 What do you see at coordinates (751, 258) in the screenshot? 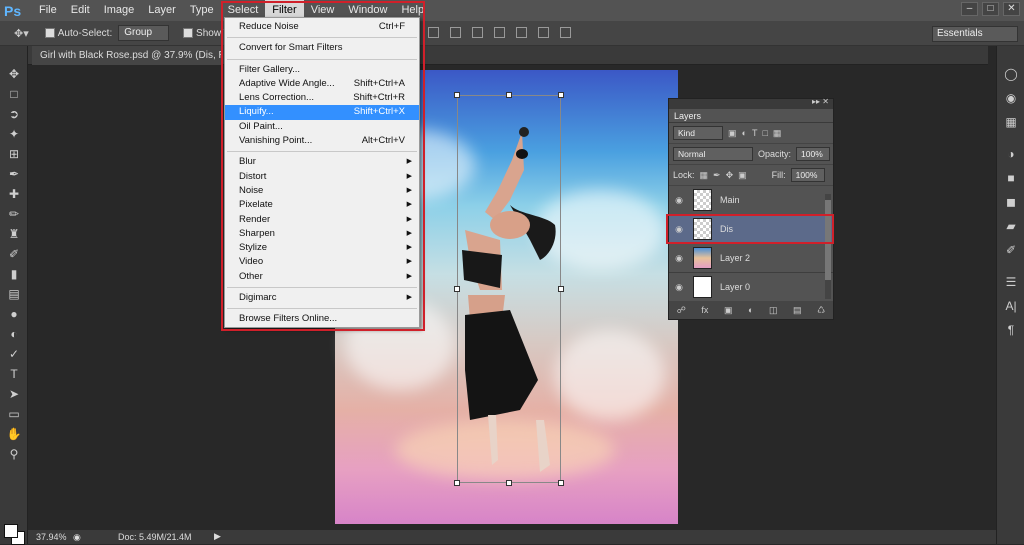
I see `layer-row-layer-2: ◉ Layer 2` at bounding box center [751, 258].